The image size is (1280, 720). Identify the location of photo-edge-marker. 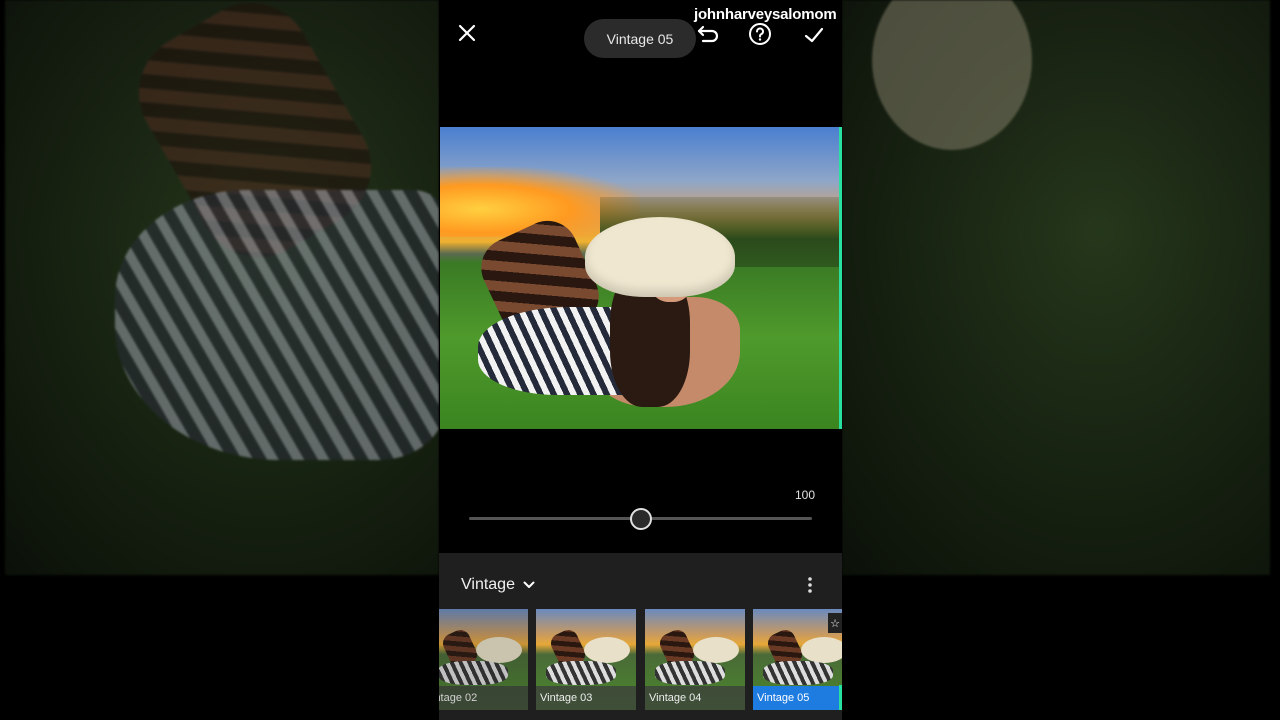
(840, 278).